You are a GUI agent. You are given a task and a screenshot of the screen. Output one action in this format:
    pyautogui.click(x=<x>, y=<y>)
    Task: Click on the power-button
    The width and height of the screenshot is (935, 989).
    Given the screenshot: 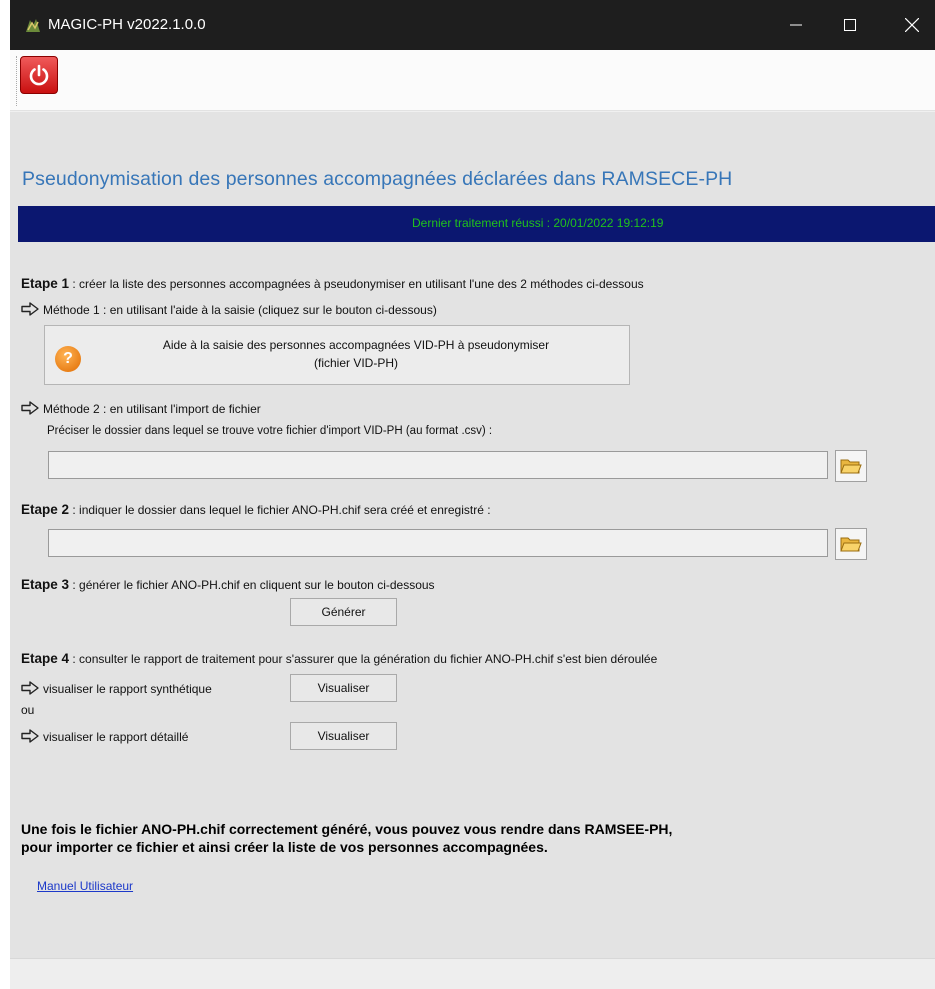 What is the action you would take?
    pyautogui.click(x=39, y=75)
    